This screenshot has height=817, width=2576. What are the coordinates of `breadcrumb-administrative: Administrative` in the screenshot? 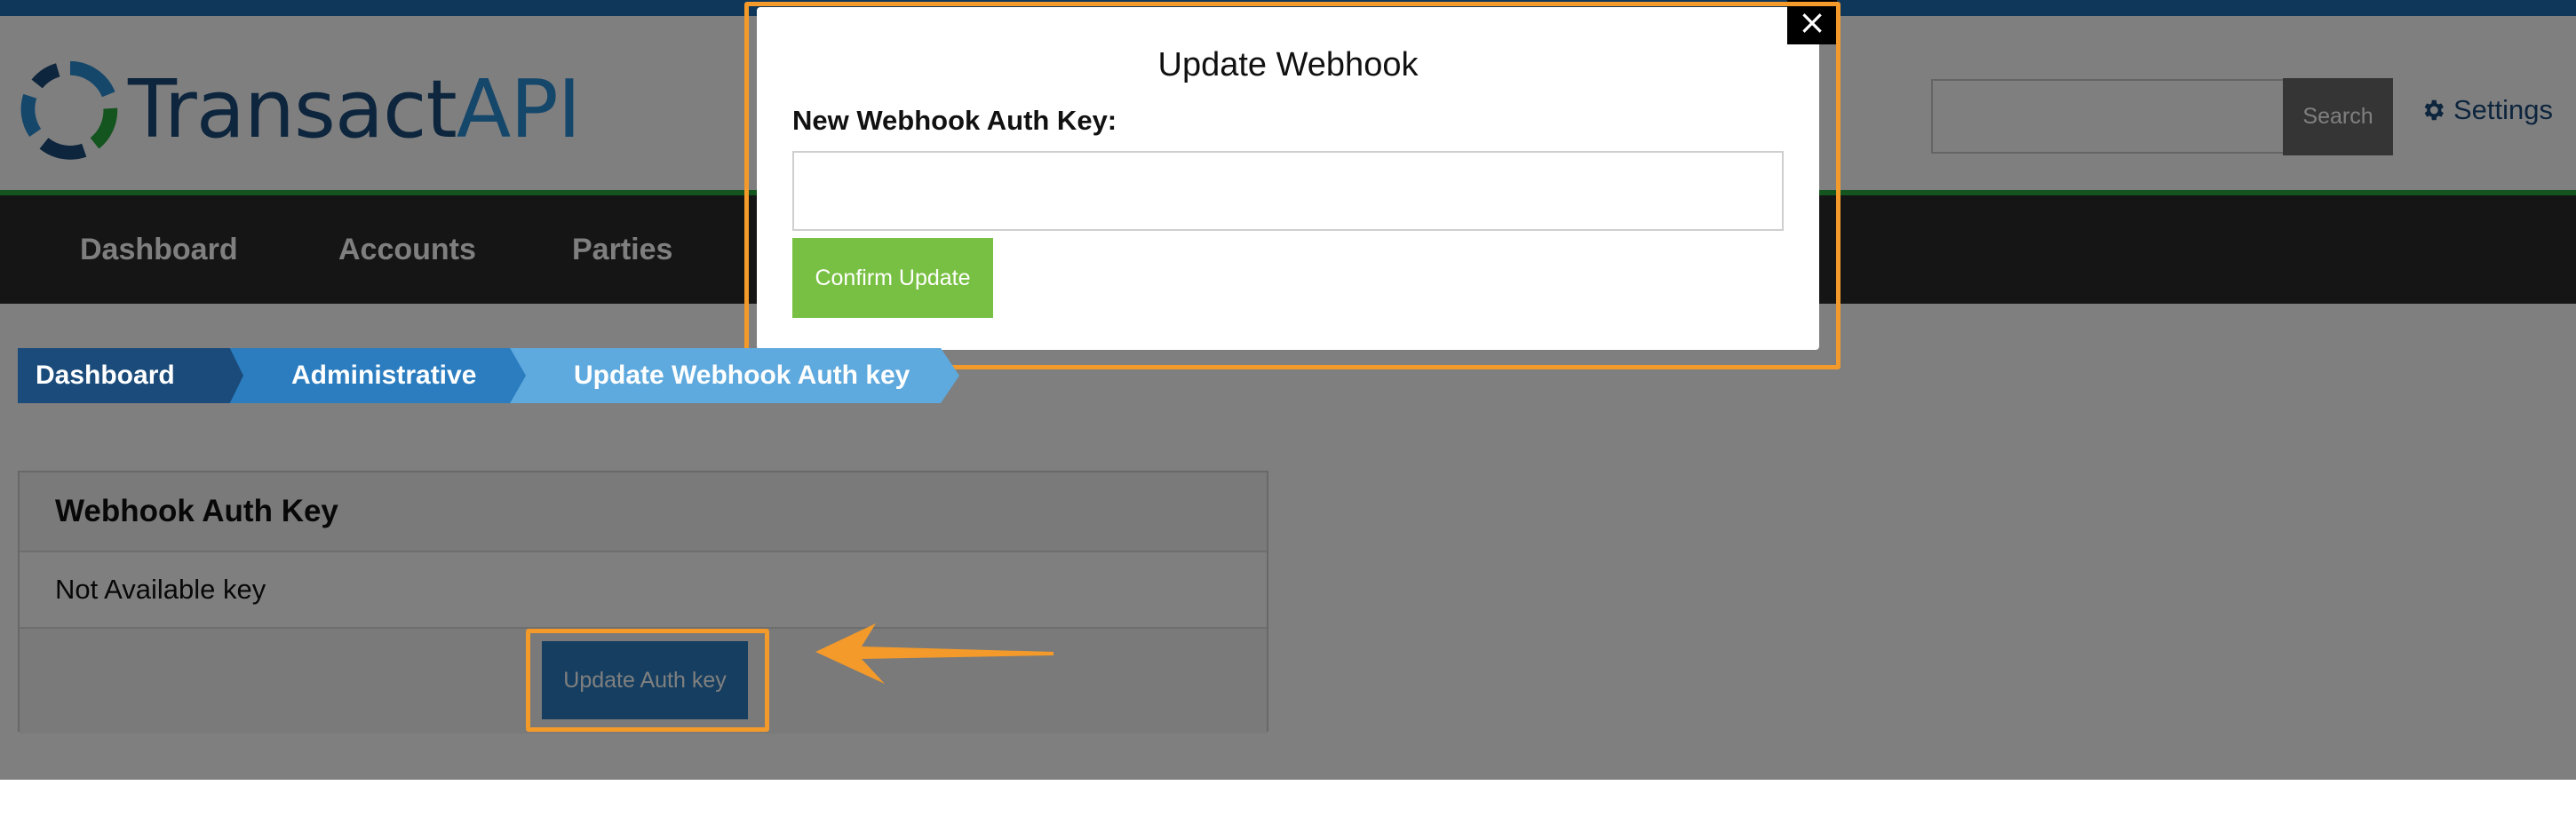 It's located at (368, 376).